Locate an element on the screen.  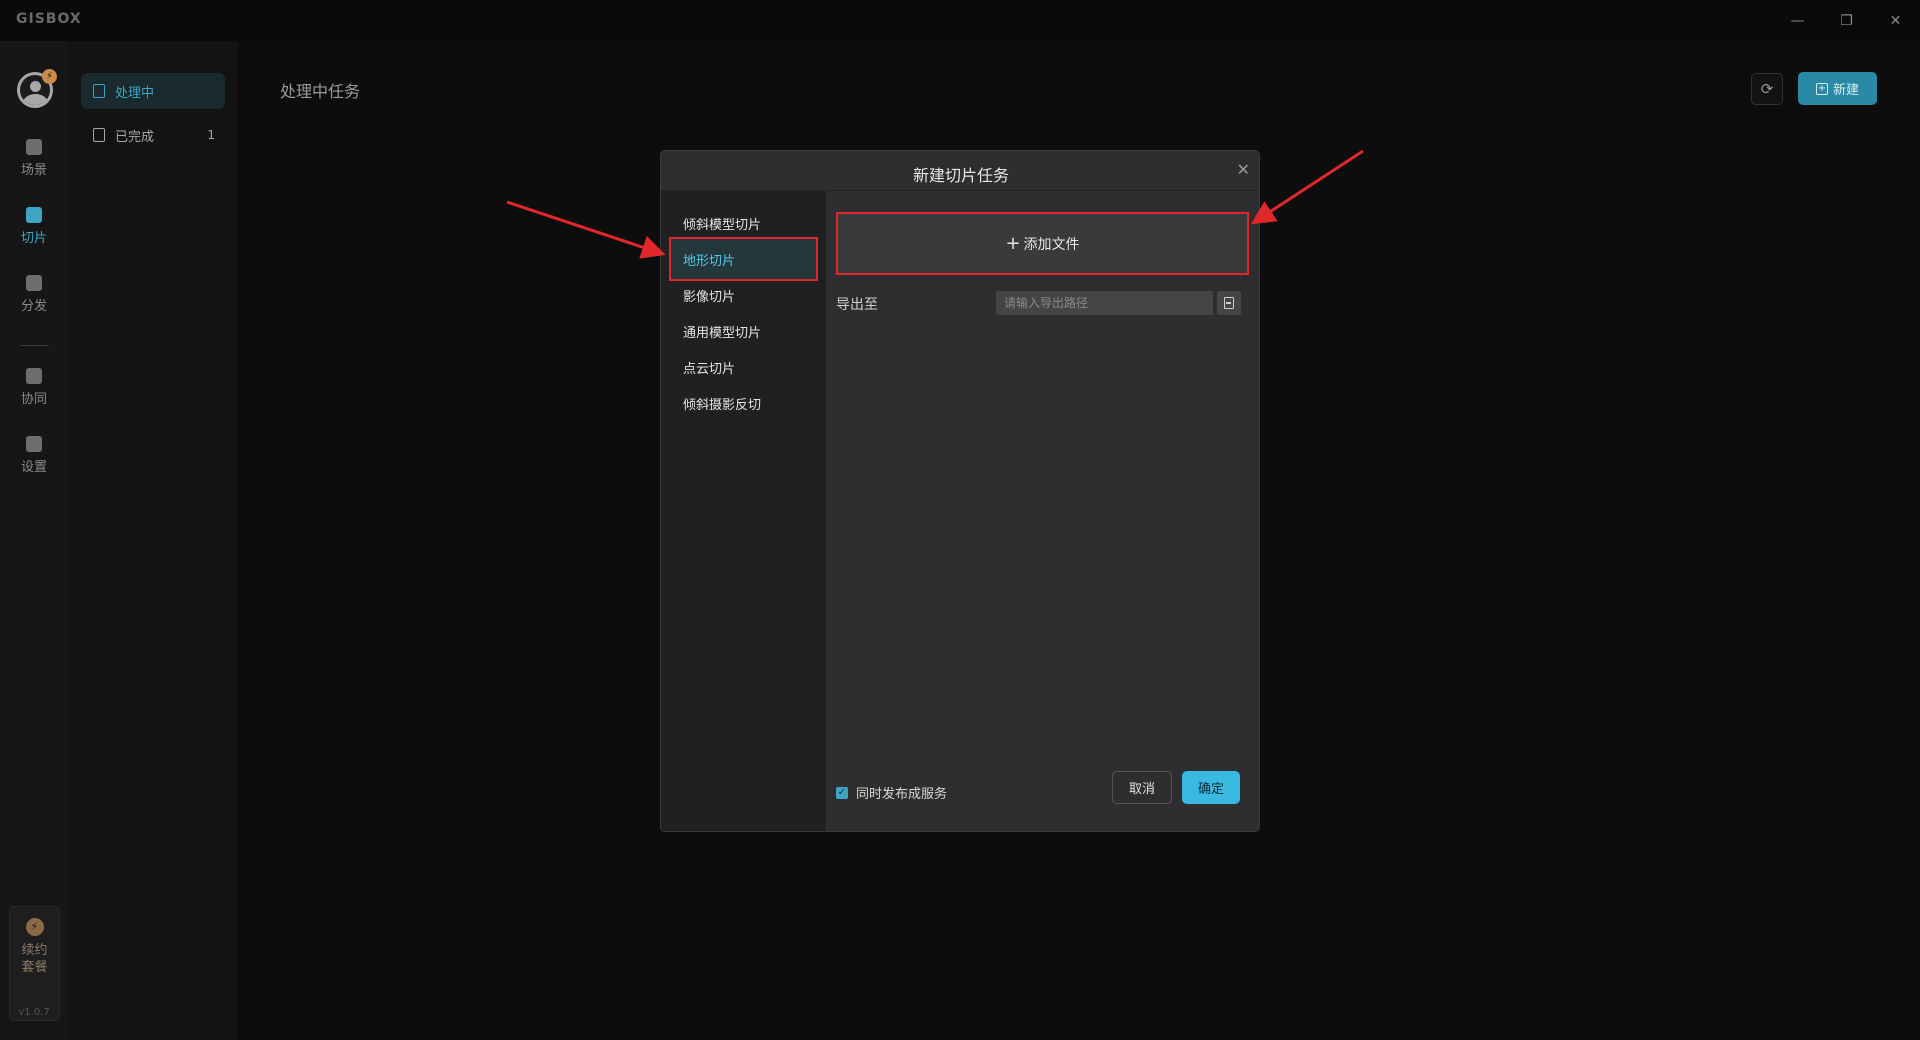
restore-button: ❐ is located at coordinates (1846, 20).